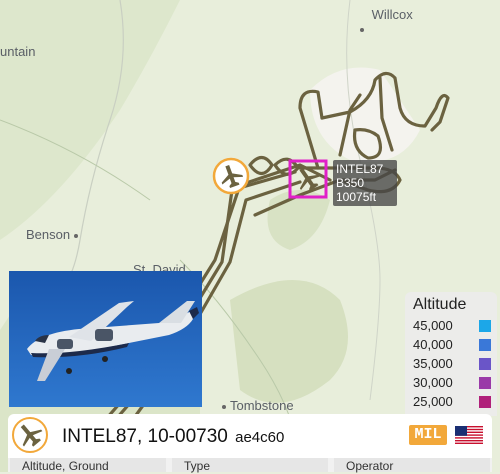  I want to click on column-type: Type, so click(250, 465).